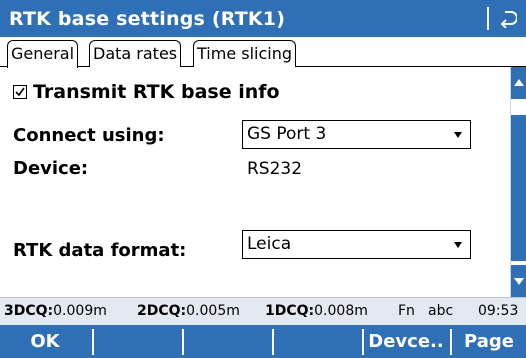 The width and height of the screenshot is (526, 358). What do you see at coordinates (135, 53) in the screenshot?
I see `tab-data-rates: Data rates` at bounding box center [135, 53].